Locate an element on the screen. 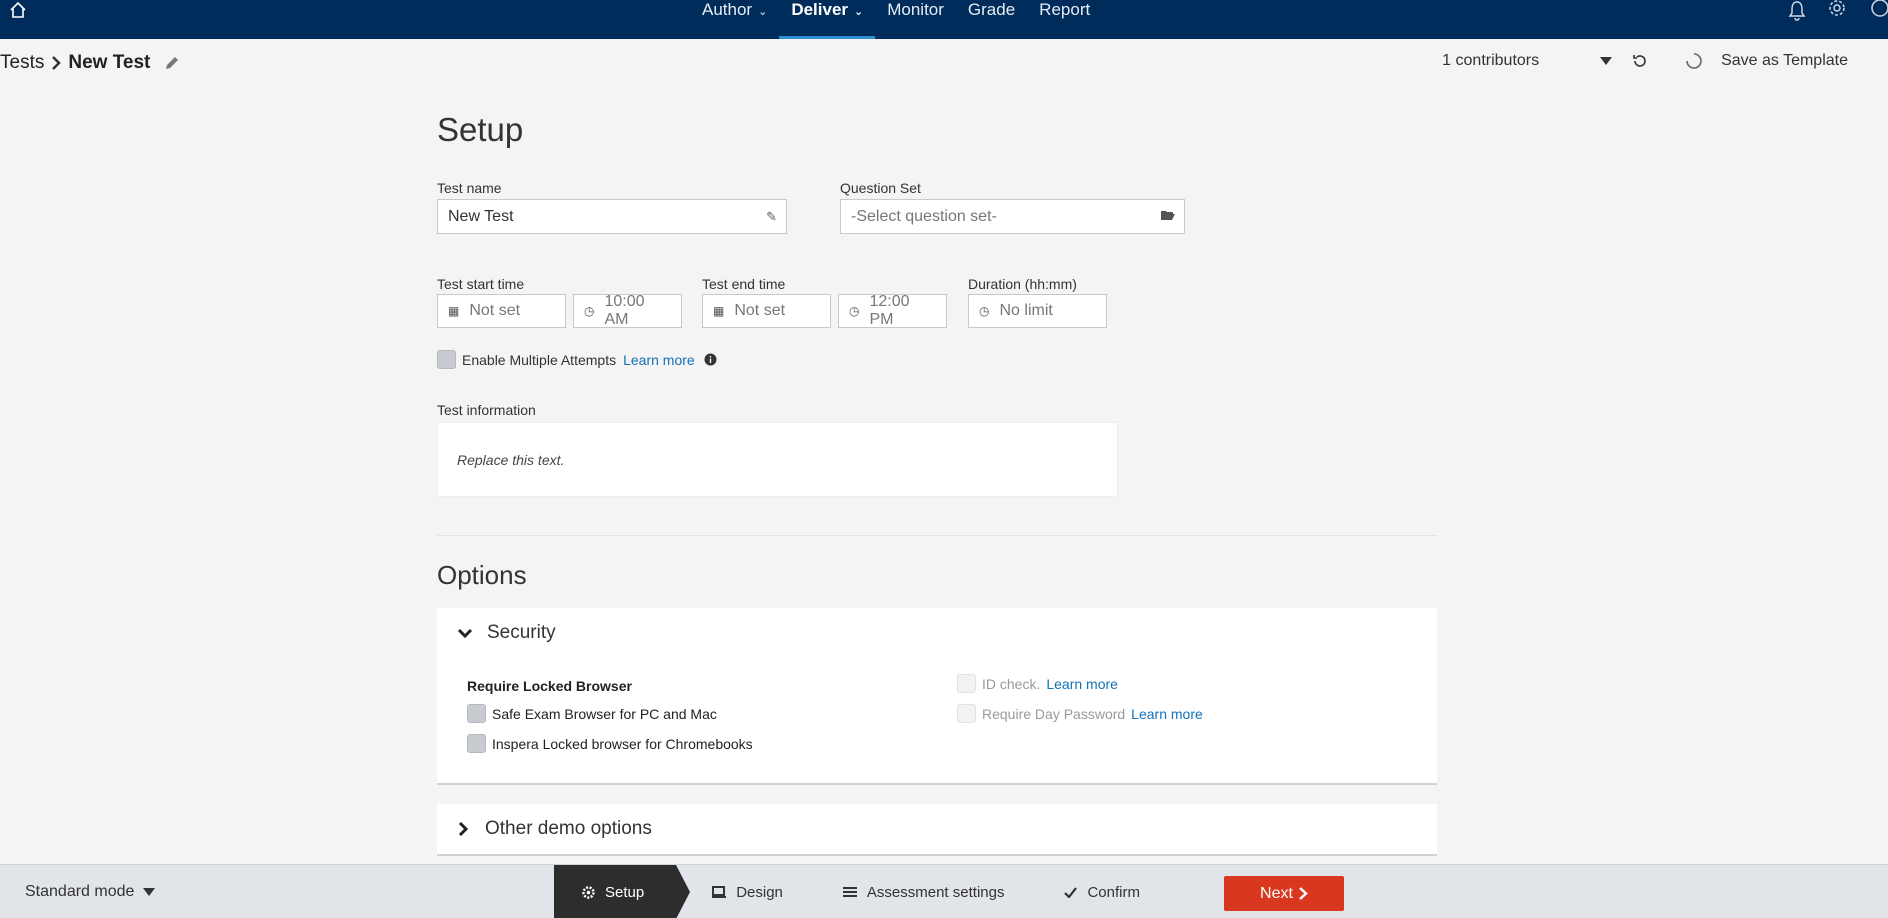 This screenshot has height=918, width=1888. question-set-group: Question Set -Select question set- is located at coordinates (1012, 207).